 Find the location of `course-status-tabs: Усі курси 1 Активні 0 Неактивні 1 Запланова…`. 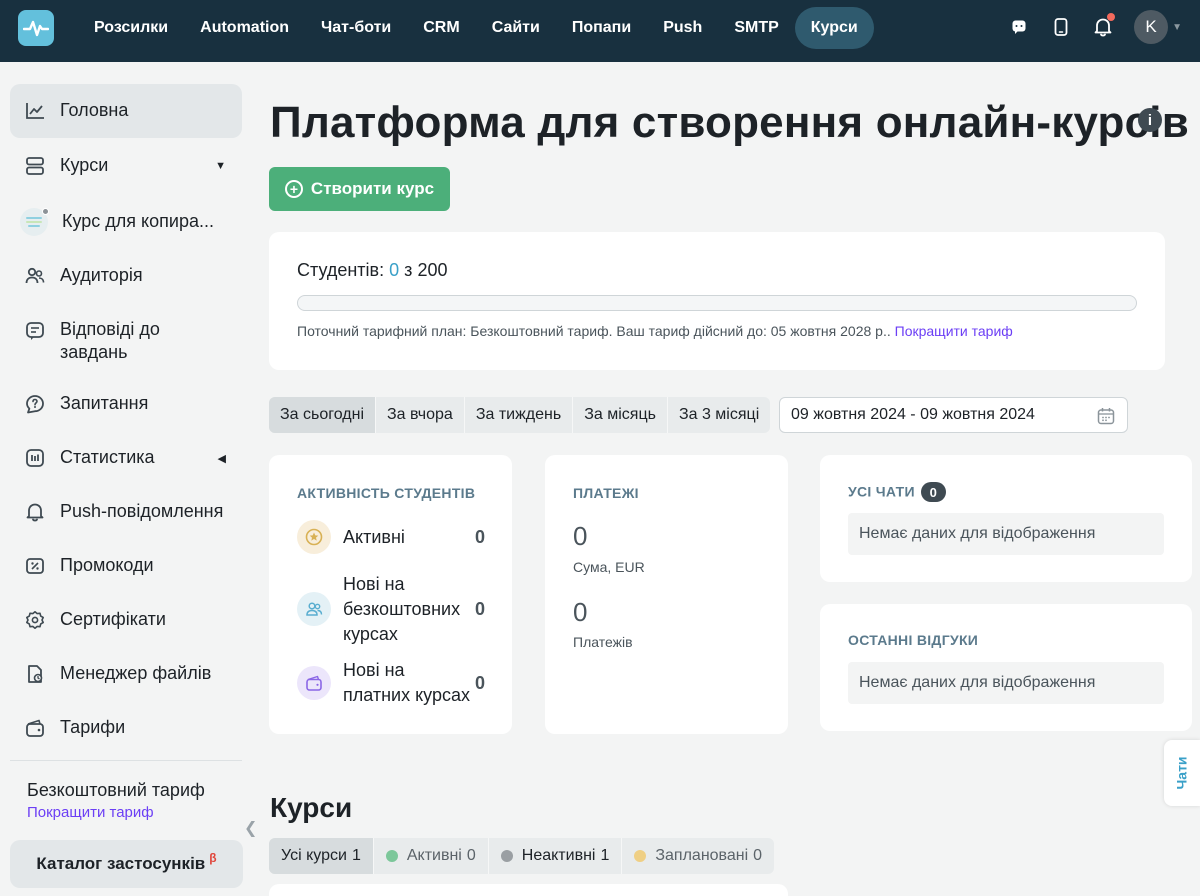

course-status-tabs: Усі курси 1 Активні 0 Неактивні 1 Запланова… is located at coordinates (522, 856).